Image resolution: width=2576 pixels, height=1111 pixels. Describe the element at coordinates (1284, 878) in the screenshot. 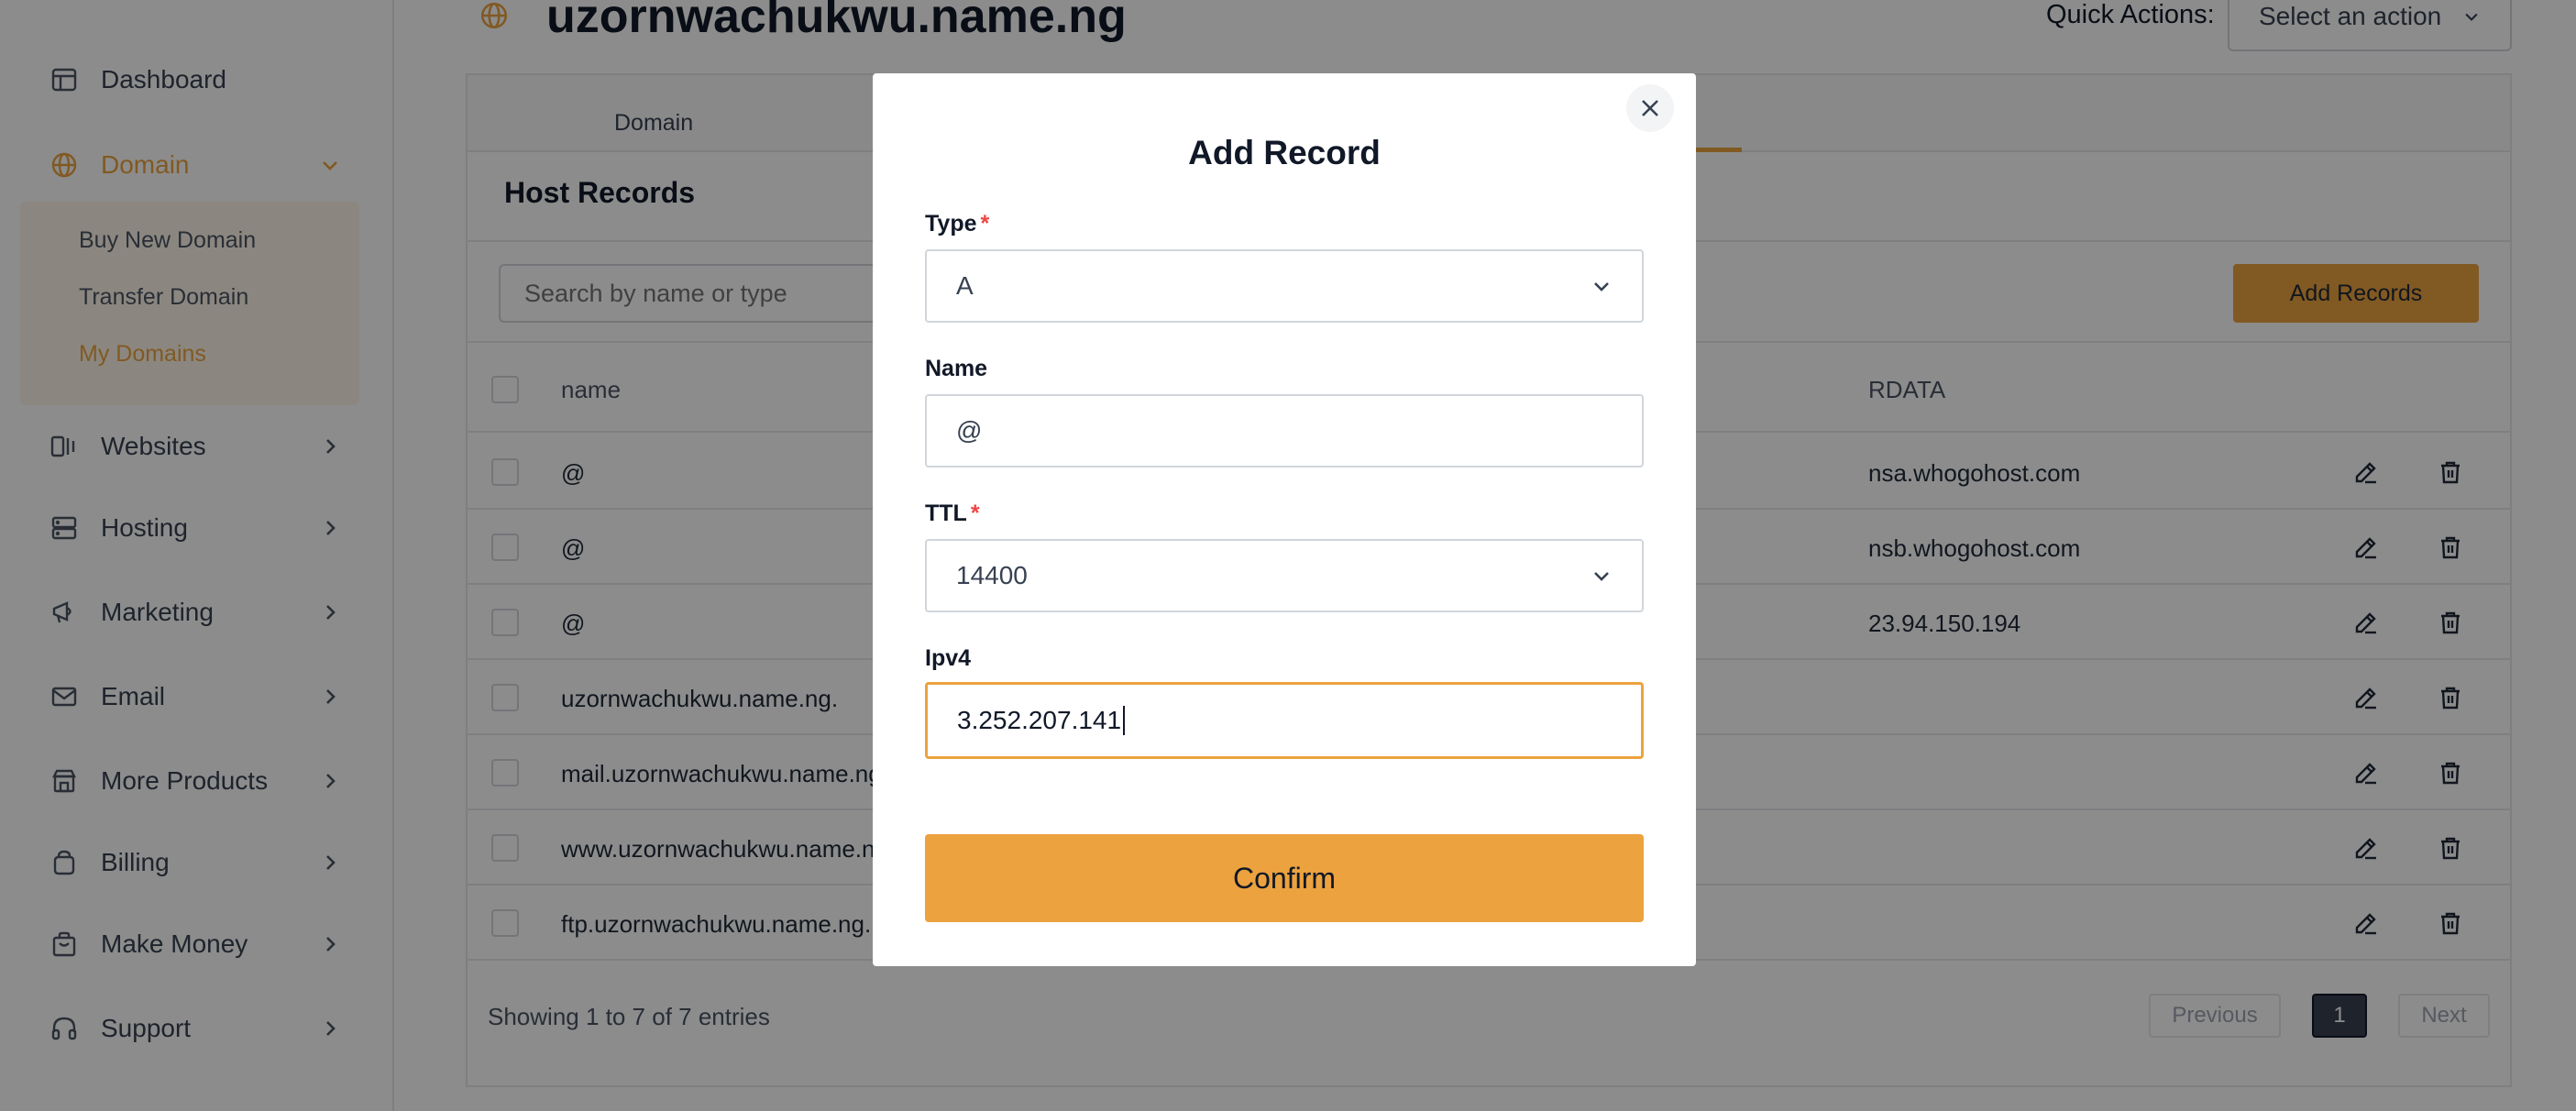

I see `confirm-button: Confirm` at that location.